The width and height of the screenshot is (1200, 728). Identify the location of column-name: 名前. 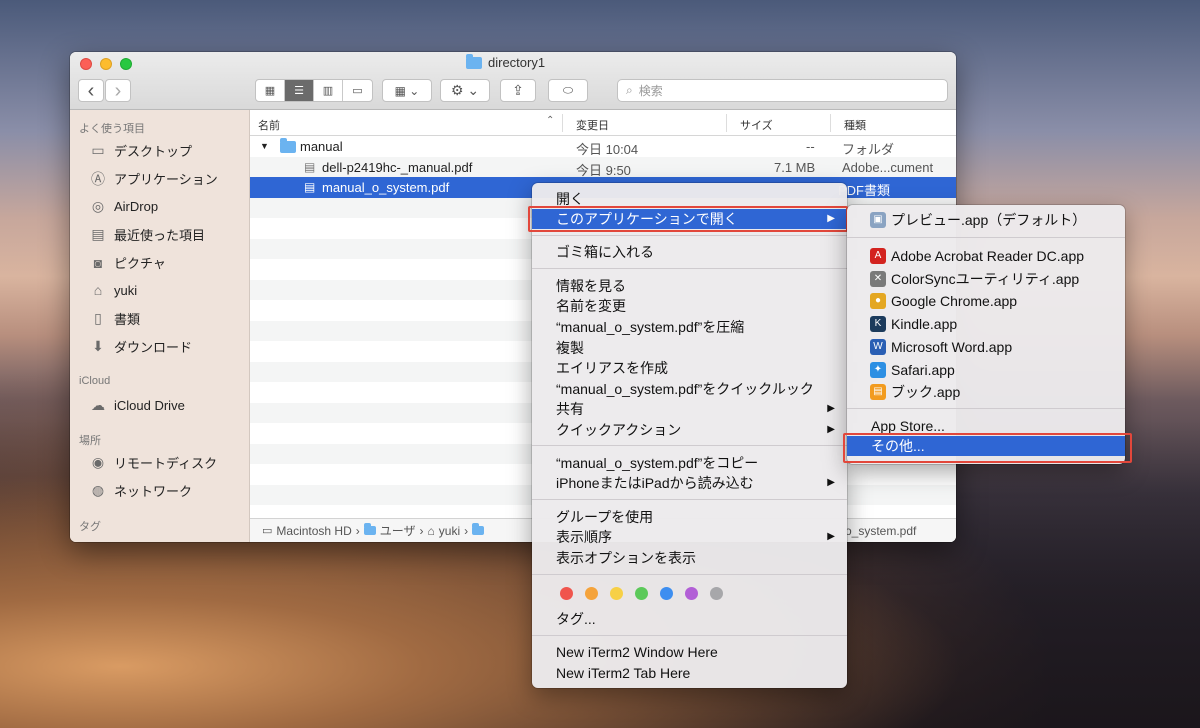
(269, 125).